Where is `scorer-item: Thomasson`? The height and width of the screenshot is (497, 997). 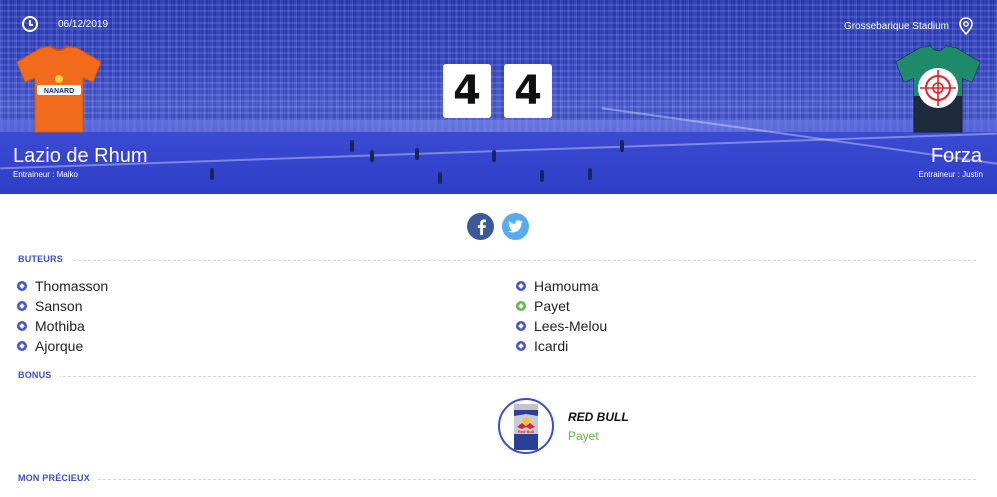
scorer-item: Thomasson is located at coordinates (62, 286).